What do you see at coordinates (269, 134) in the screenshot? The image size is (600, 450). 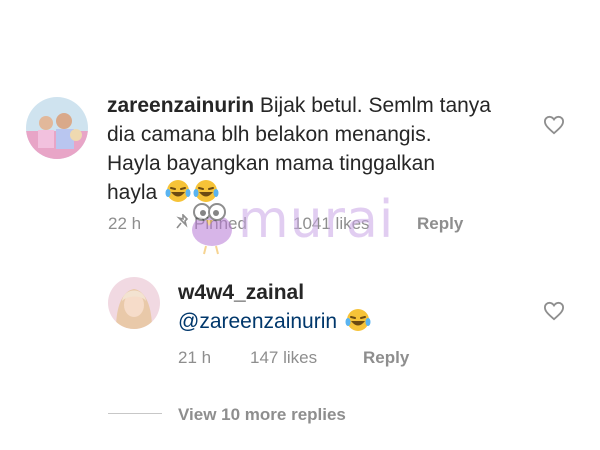 I see `comment-body-line2: dia camana blh belakon menangis.` at bounding box center [269, 134].